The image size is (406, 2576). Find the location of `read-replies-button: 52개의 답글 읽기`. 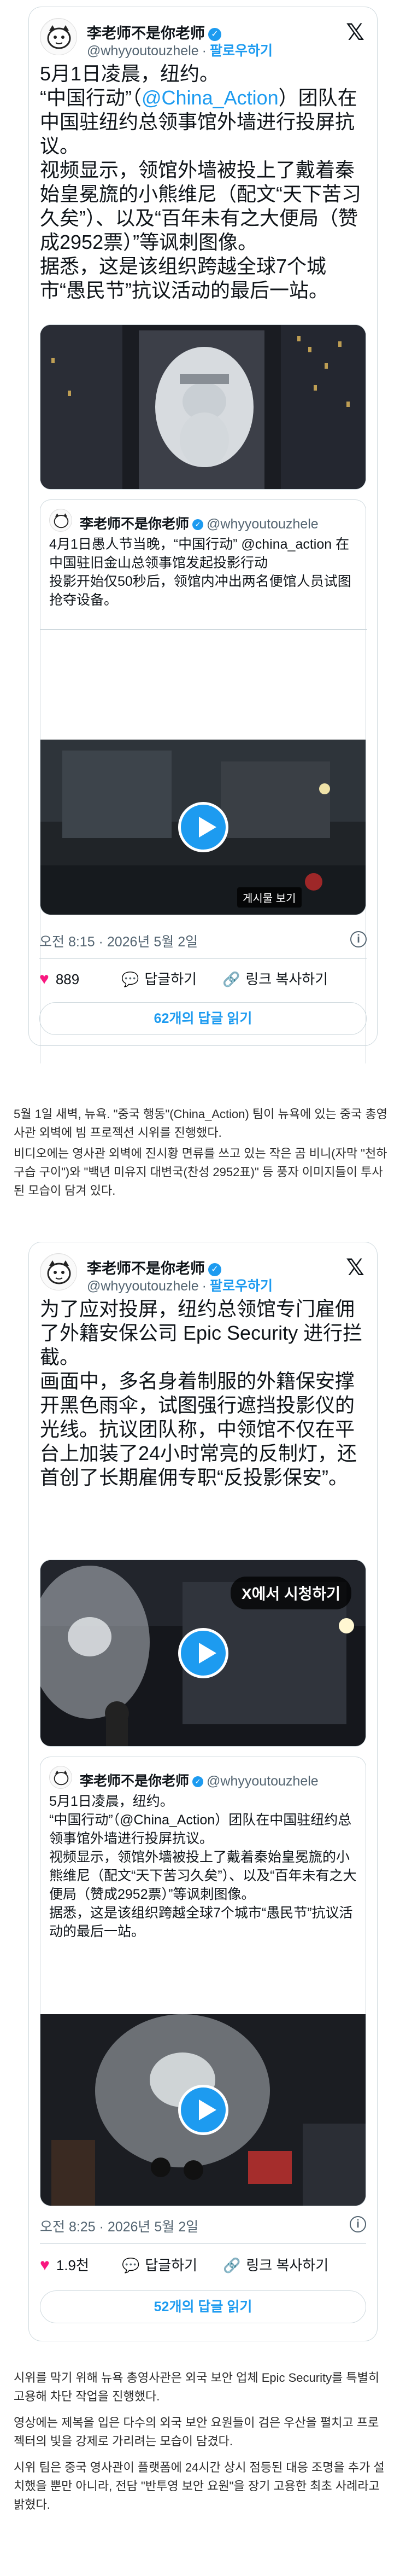

read-replies-button: 52개의 답글 읽기 is located at coordinates (203, 2306).